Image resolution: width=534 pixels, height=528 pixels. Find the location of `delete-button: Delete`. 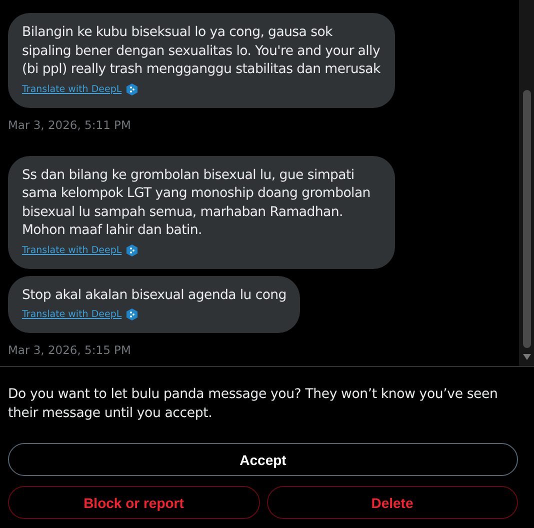

delete-button: Delete is located at coordinates (392, 502).